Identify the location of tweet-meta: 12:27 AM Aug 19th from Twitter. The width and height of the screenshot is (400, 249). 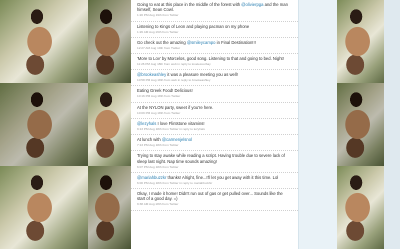
(159, 47).